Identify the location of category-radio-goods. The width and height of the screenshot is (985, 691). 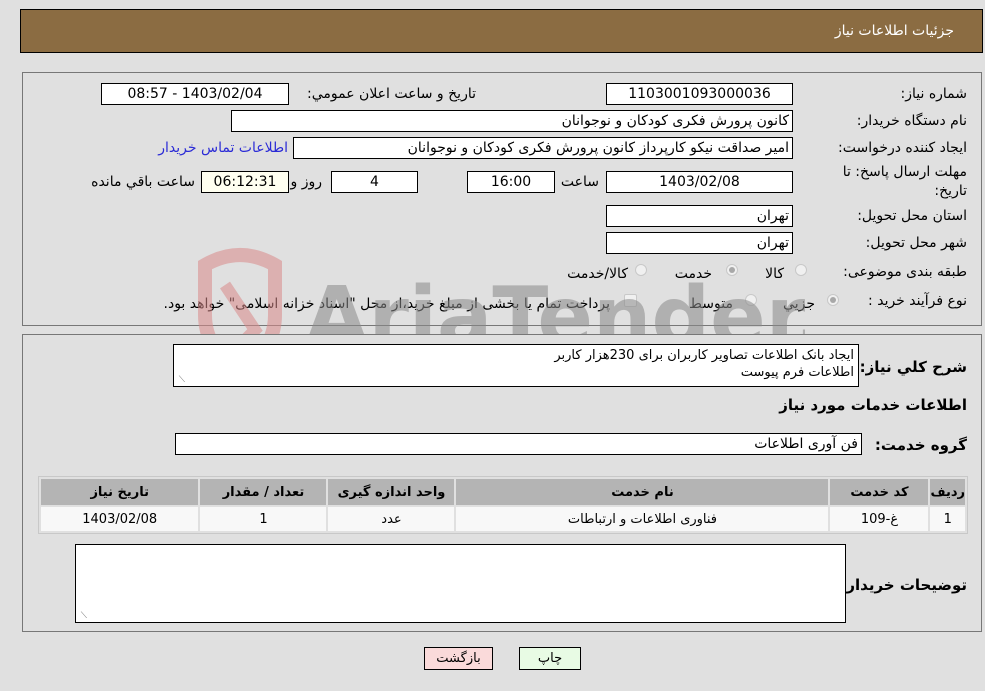
(801, 270).